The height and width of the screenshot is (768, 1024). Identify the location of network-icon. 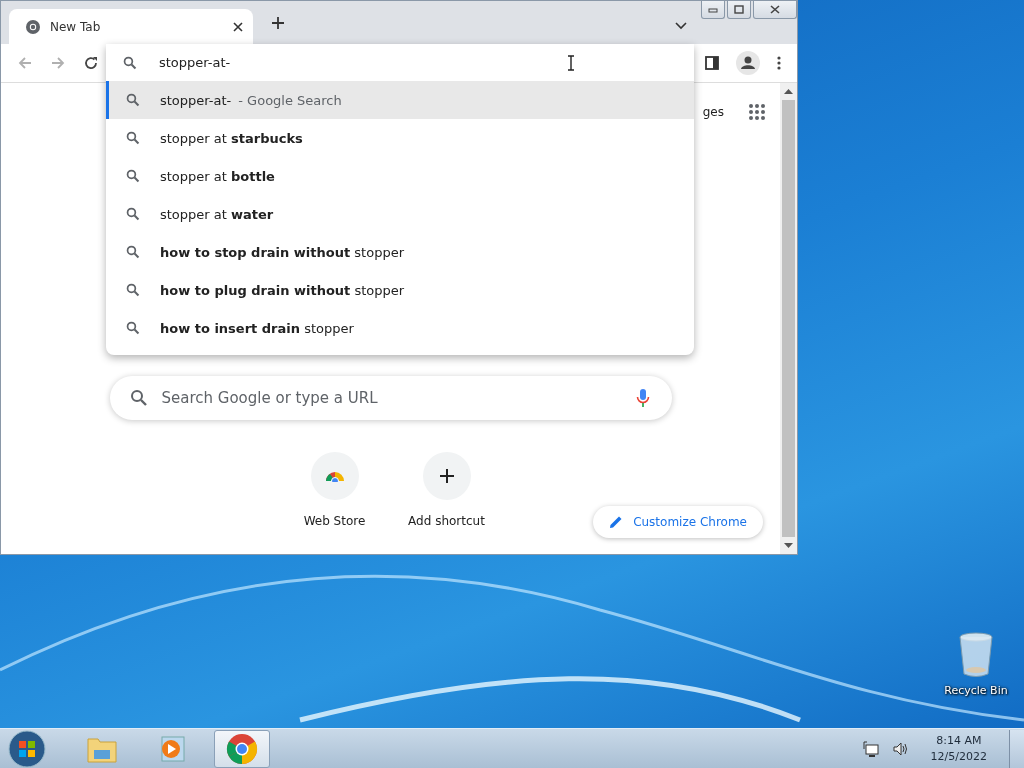
(870, 748).